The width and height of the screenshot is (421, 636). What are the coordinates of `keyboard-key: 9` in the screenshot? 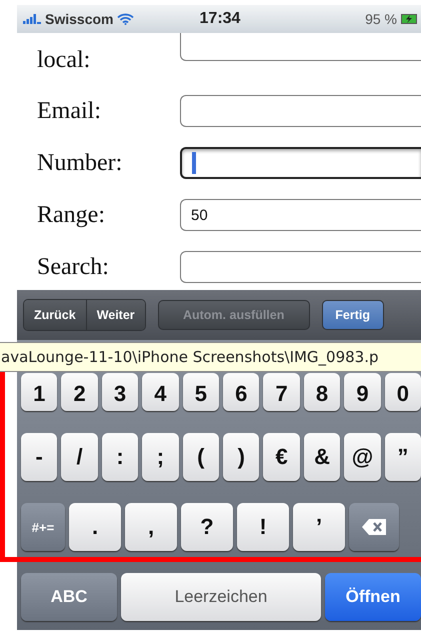 It's located at (362, 392).